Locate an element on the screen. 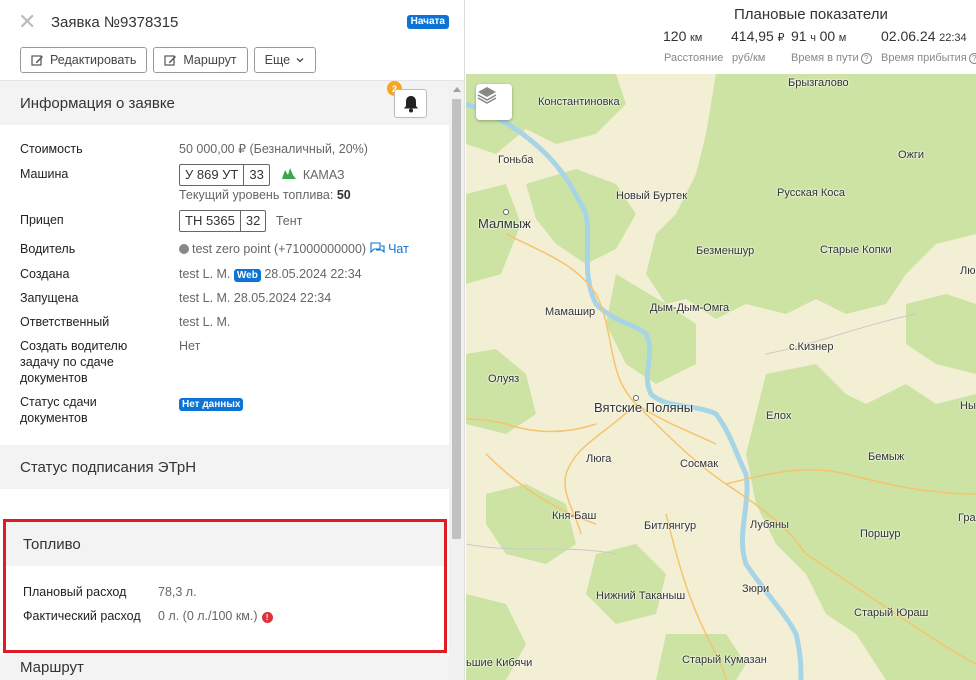  fuel-level: Текущий уровень топлива: 50 is located at coordinates (265, 195).